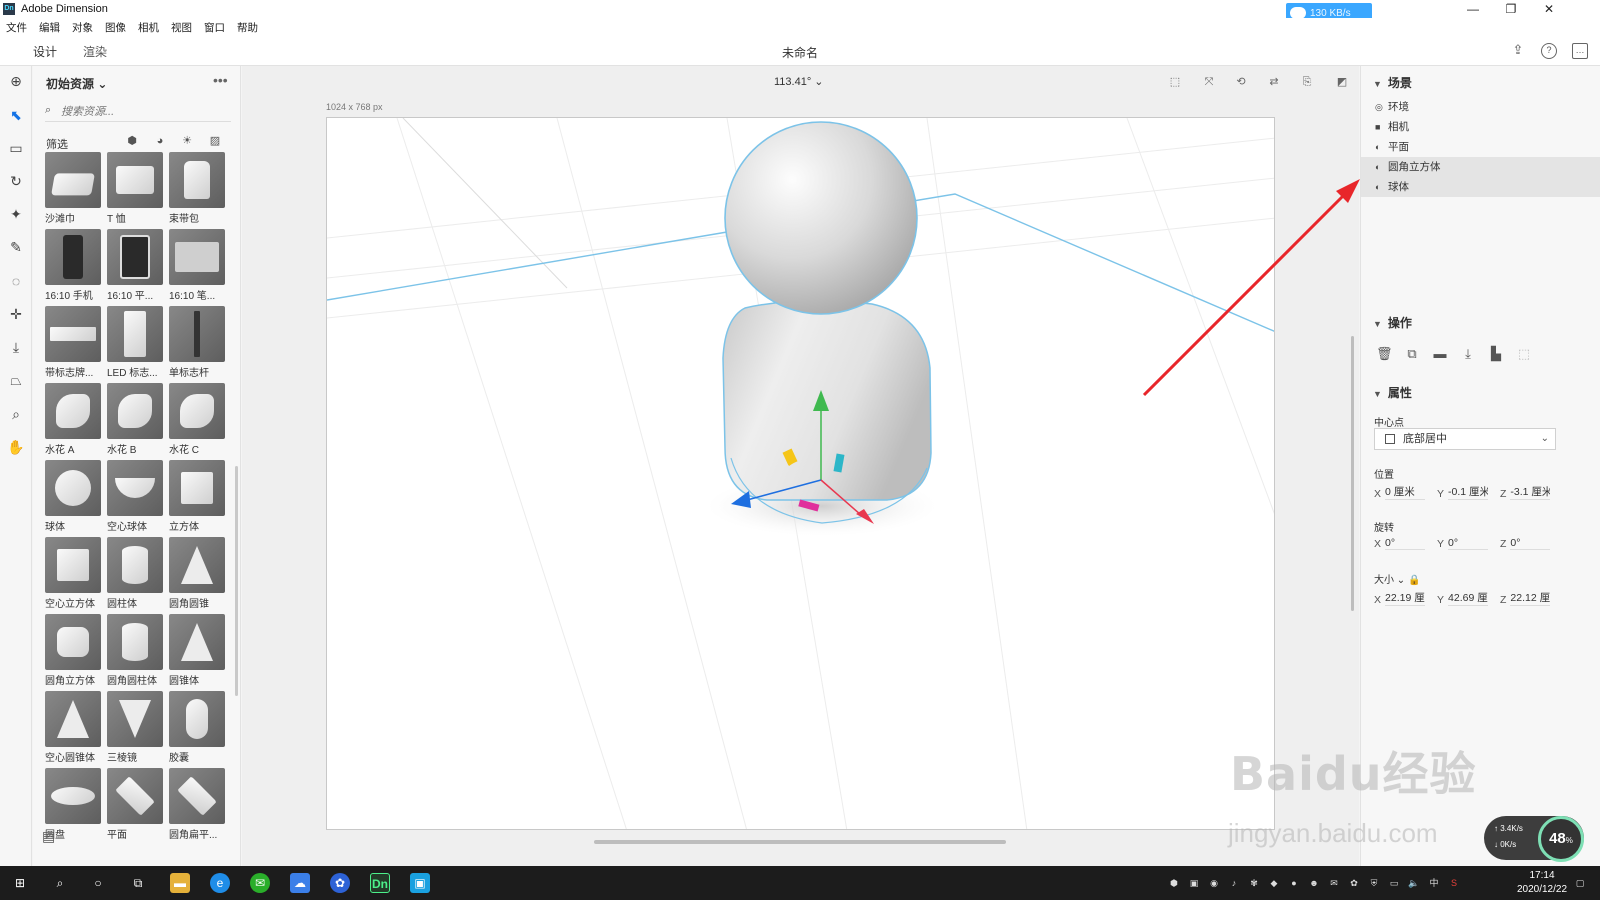  I want to click on frame-tool-icon: ▭, so click(16, 148).